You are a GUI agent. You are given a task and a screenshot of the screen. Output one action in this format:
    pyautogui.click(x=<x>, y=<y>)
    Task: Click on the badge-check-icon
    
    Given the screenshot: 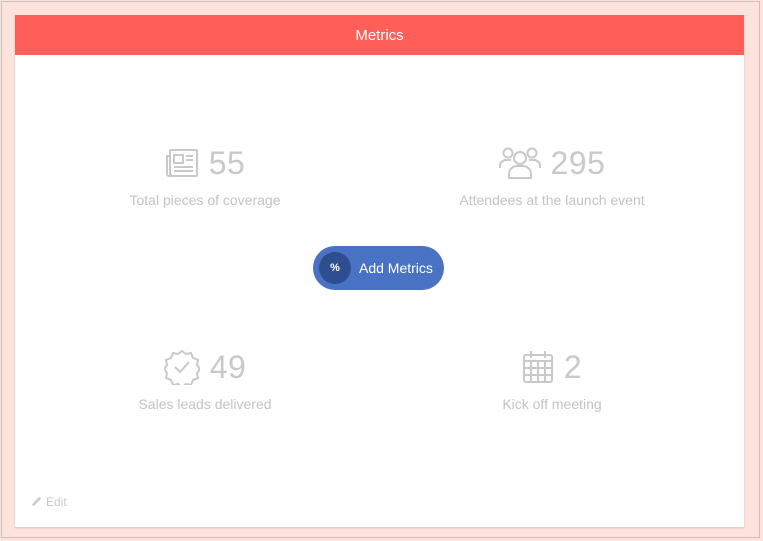 What is the action you would take?
    pyautogui.click(x=181, y=367)
    